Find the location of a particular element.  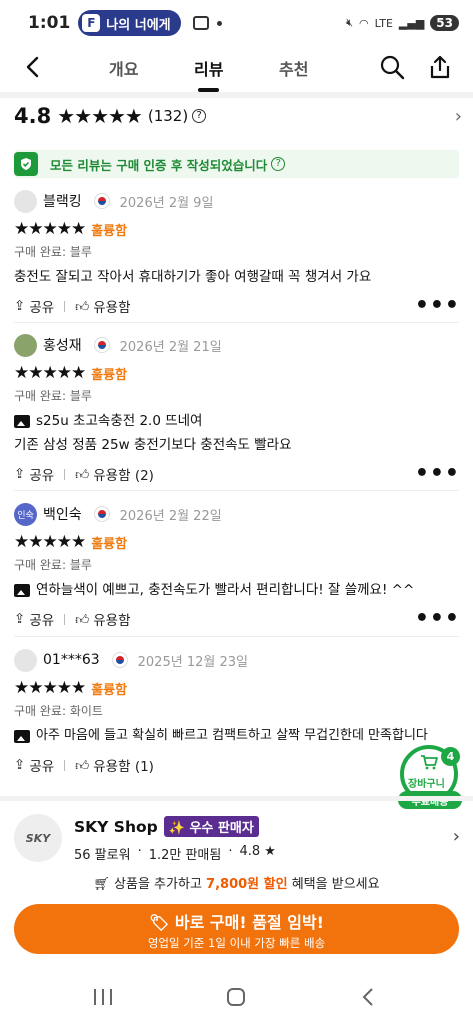

review-text: 기존 삼성 정품 25w 충전기보다 충전속도 빨라요 is located at coordinates (153, 445).